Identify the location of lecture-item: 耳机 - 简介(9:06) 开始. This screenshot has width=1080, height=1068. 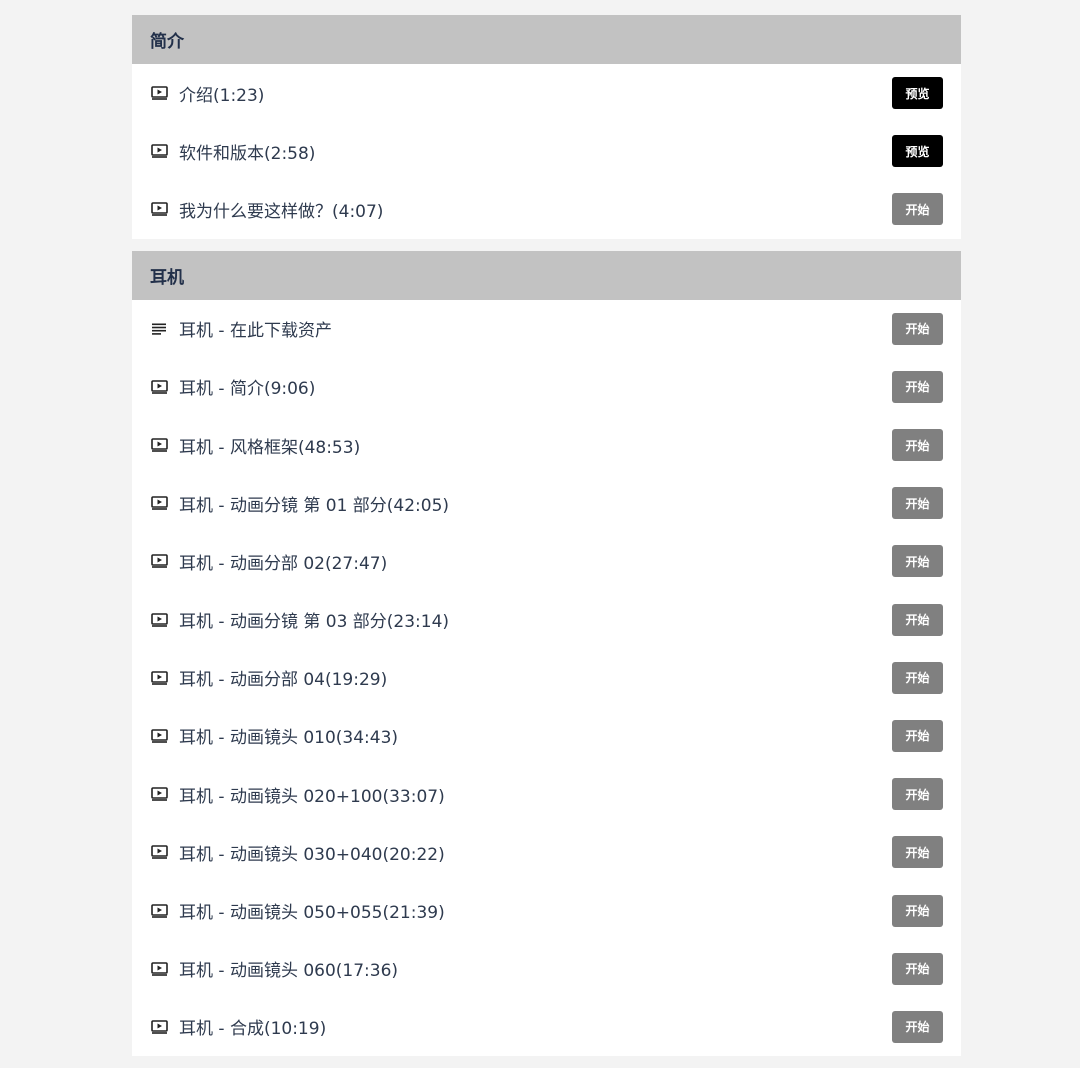
(546, 387).